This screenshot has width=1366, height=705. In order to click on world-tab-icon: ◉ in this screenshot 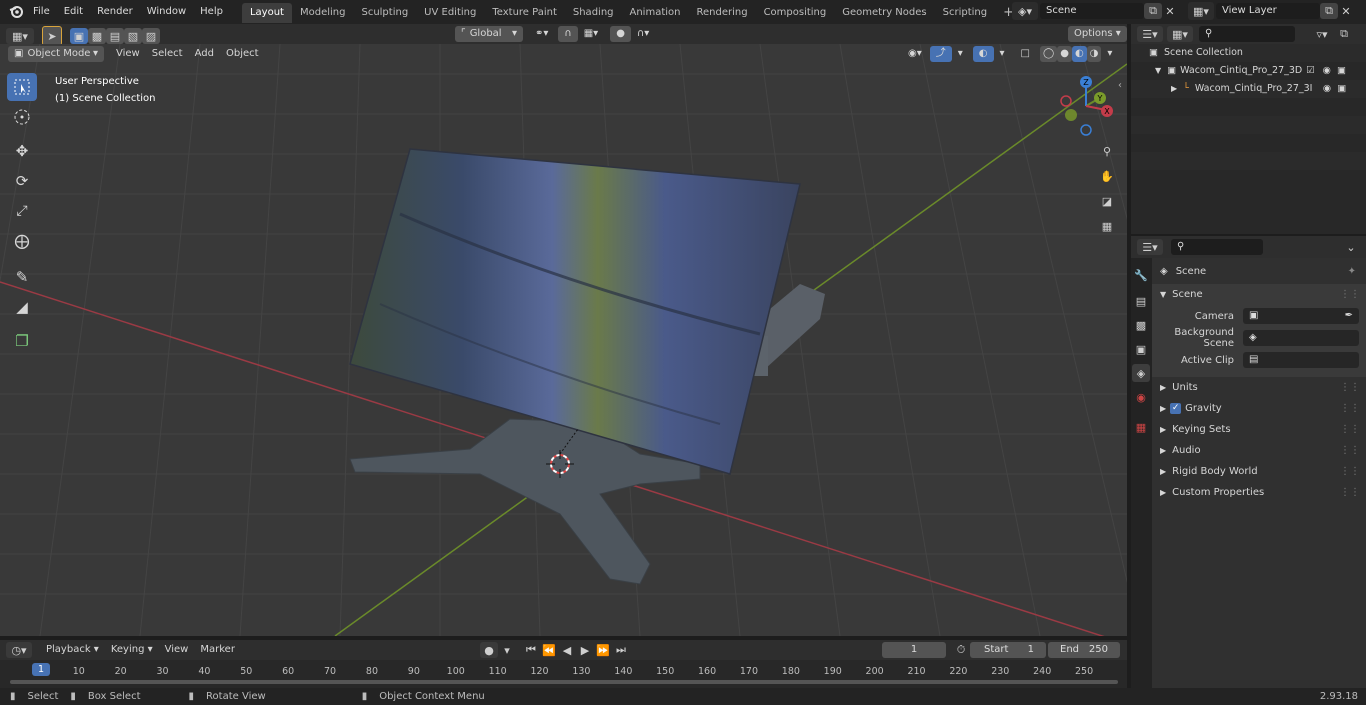, I will do `click(1141, 397)`.